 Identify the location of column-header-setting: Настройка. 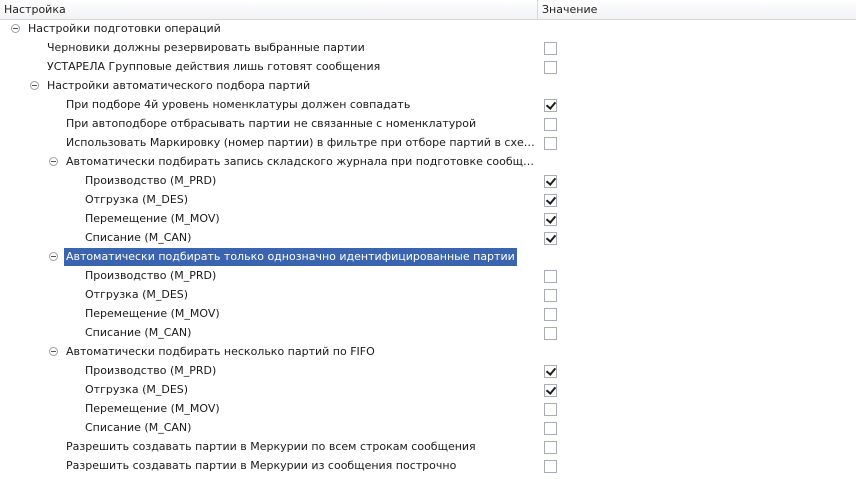
(269, 9).